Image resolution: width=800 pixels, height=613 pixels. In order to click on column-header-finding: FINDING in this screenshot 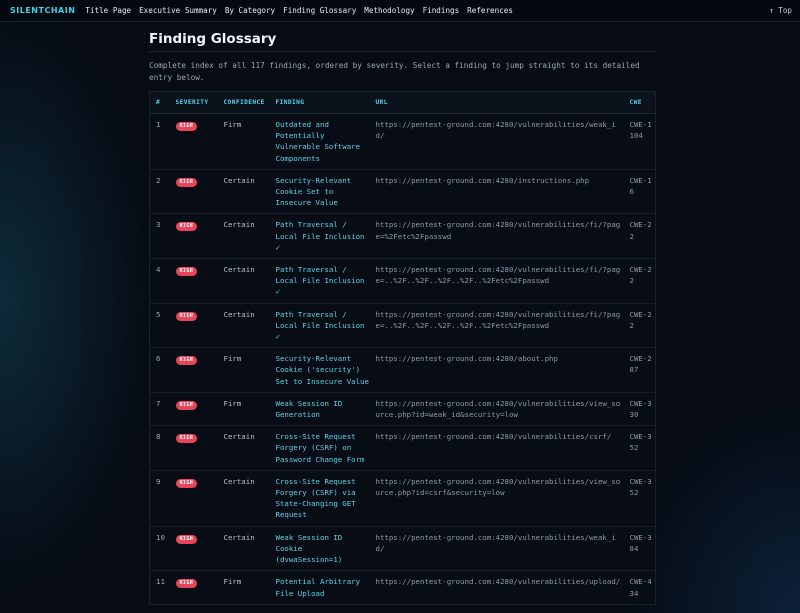, I will do `click(319, 102)`.